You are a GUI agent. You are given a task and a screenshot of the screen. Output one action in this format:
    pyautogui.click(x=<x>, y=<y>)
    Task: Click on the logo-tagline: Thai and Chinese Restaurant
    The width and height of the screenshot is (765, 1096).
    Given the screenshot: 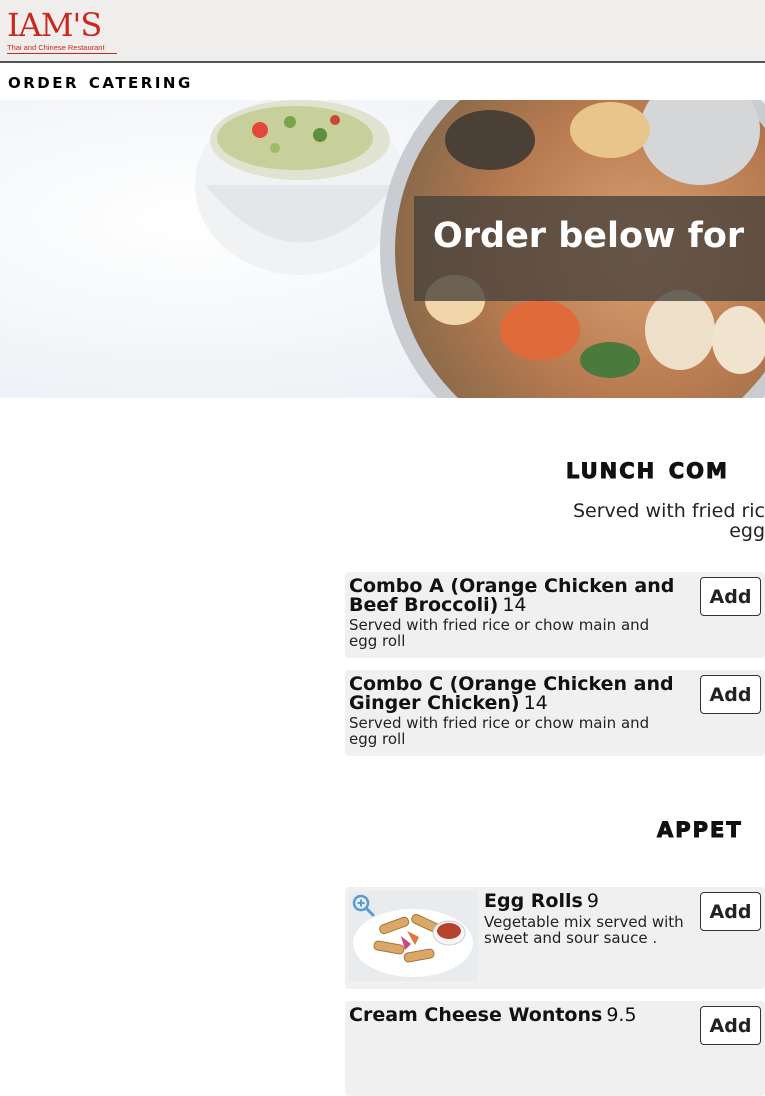 What is the action you would take?
    pyautogui.click(x=56, y=47)
    